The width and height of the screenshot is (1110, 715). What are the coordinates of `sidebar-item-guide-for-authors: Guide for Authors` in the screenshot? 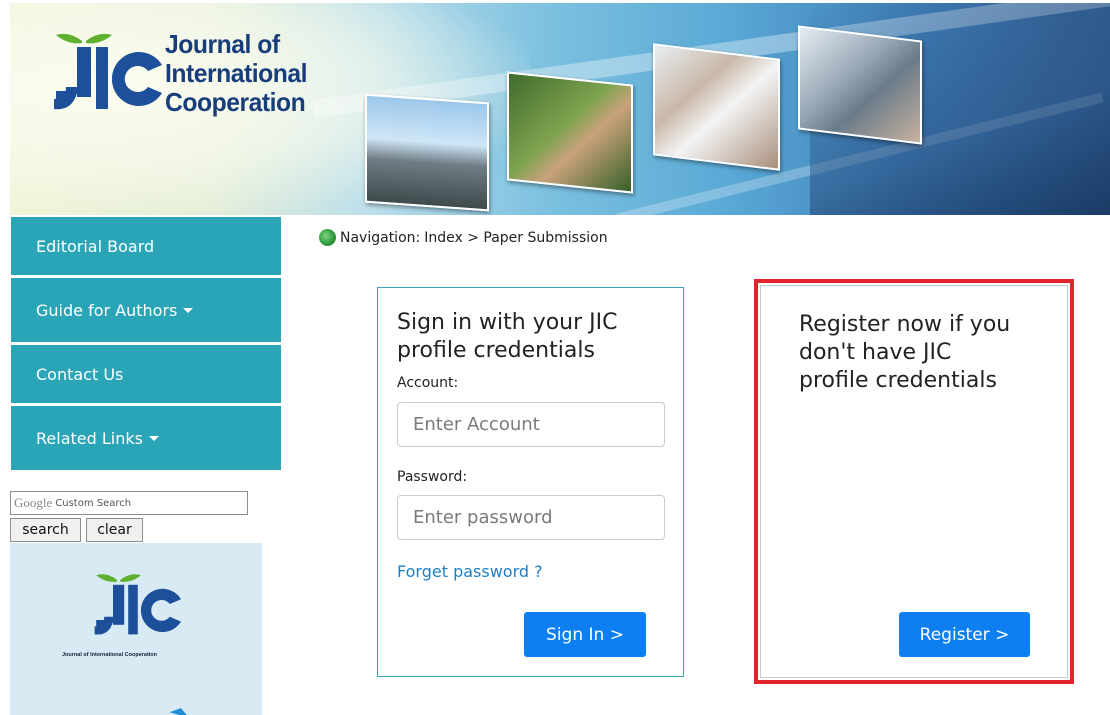 It's located at (146, 310).